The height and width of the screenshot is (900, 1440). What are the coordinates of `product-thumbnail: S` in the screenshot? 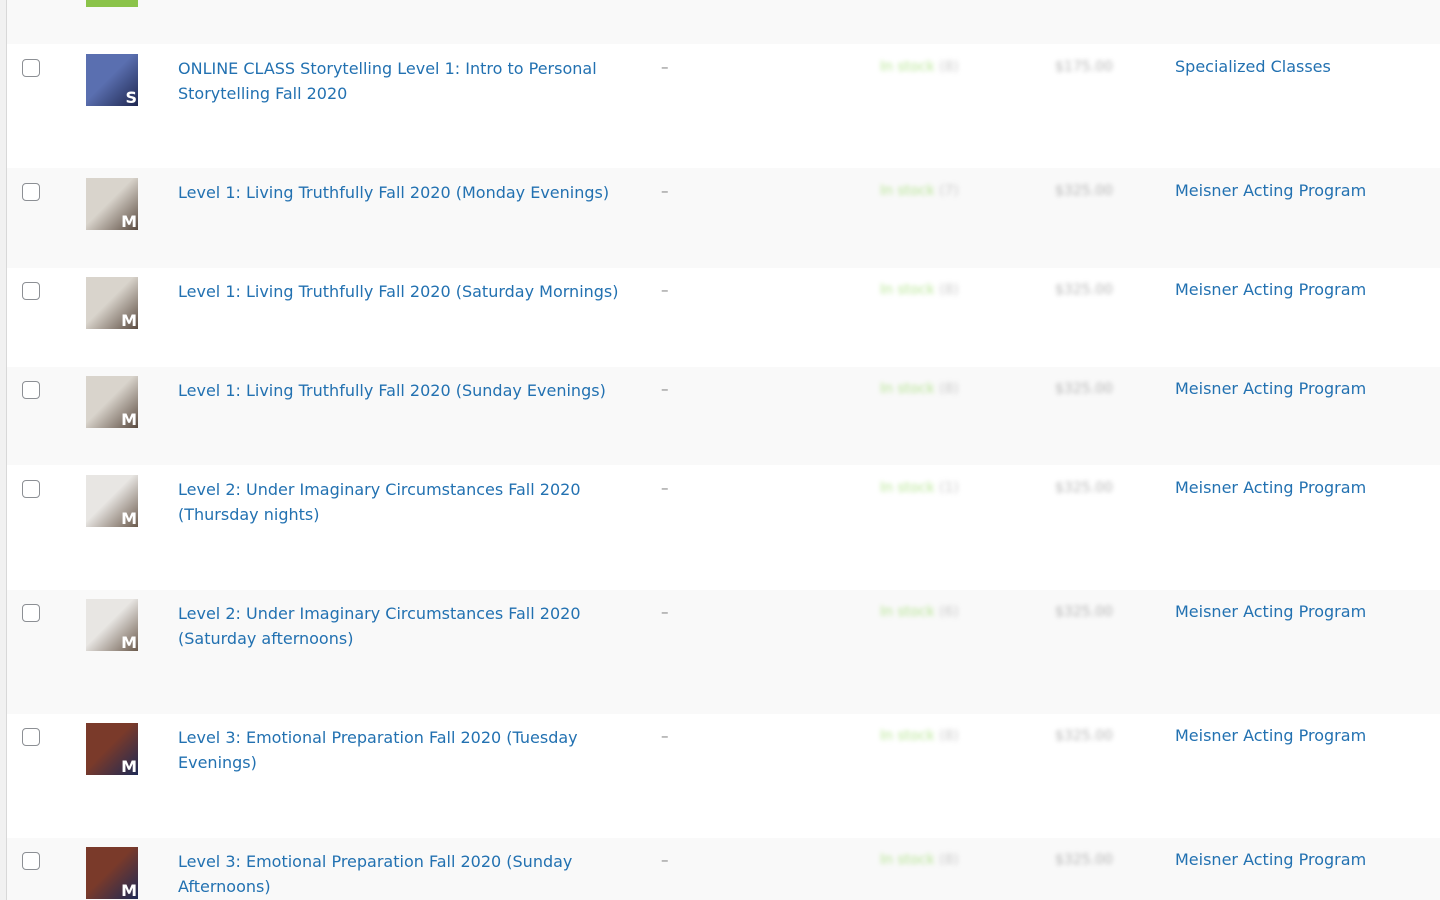 It's located at (112, 80).